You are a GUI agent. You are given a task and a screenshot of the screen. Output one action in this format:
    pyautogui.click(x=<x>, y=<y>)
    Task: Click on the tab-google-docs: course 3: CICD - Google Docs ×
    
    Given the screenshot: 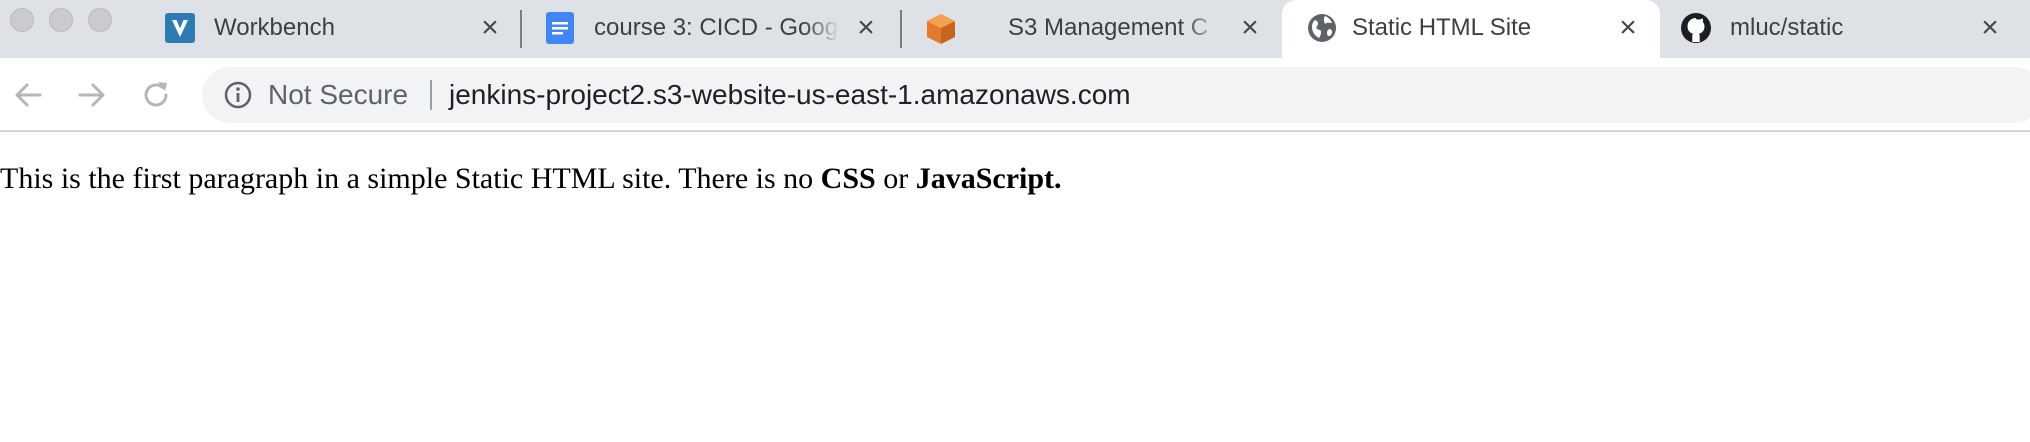 What is the action you would take?
    pyautogui.click(x=712, y=29)
    